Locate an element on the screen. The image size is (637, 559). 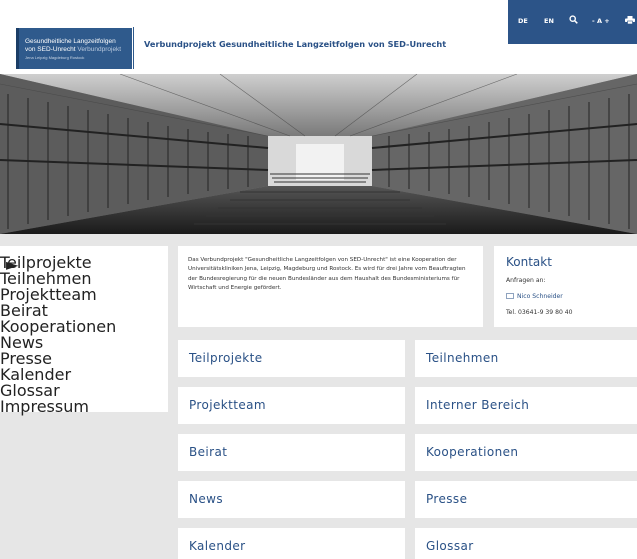
search-icon is located at coordinates (573, 20).